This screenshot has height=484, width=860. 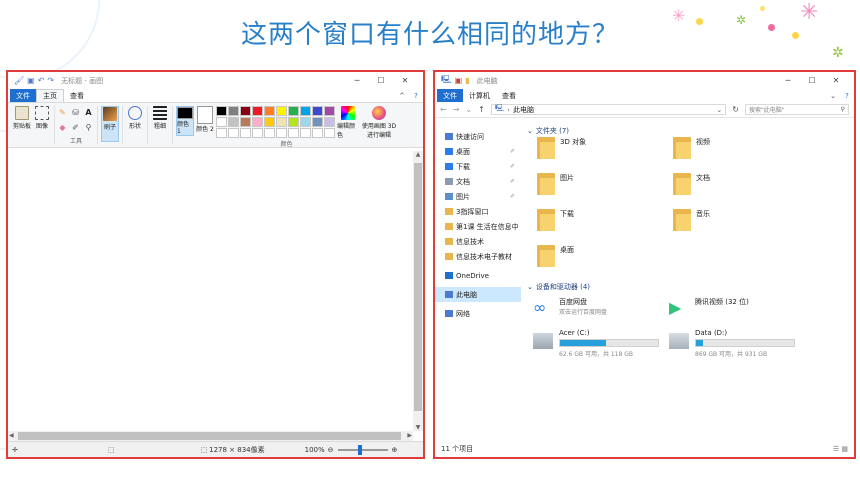 What do you see at coordinates (331, 450) in the screenshot?
I see `zoom-out-icon: ⊖` at bounding box center [331, 450].